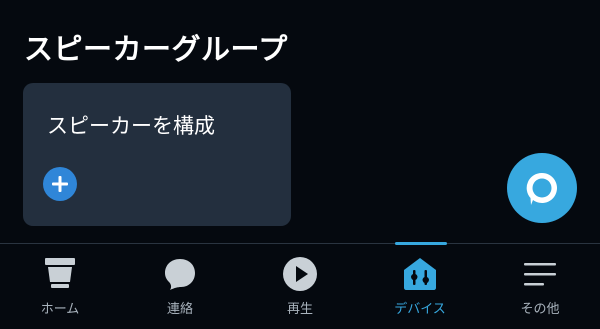 This screenshot has height=329, width=600. I want to click on nav-item-devices: デバイス, so click(420, 286).